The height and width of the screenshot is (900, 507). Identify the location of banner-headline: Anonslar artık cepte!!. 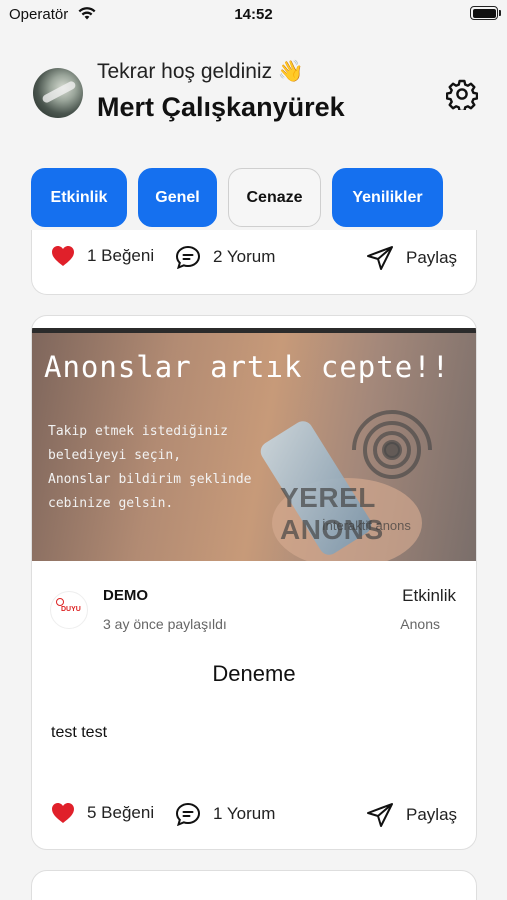
(247, 367).